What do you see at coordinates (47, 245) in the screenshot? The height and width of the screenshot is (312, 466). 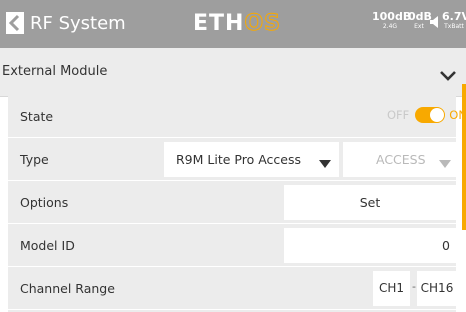 I see `model-id-label: Model ID` at bounding box center [47, 245].